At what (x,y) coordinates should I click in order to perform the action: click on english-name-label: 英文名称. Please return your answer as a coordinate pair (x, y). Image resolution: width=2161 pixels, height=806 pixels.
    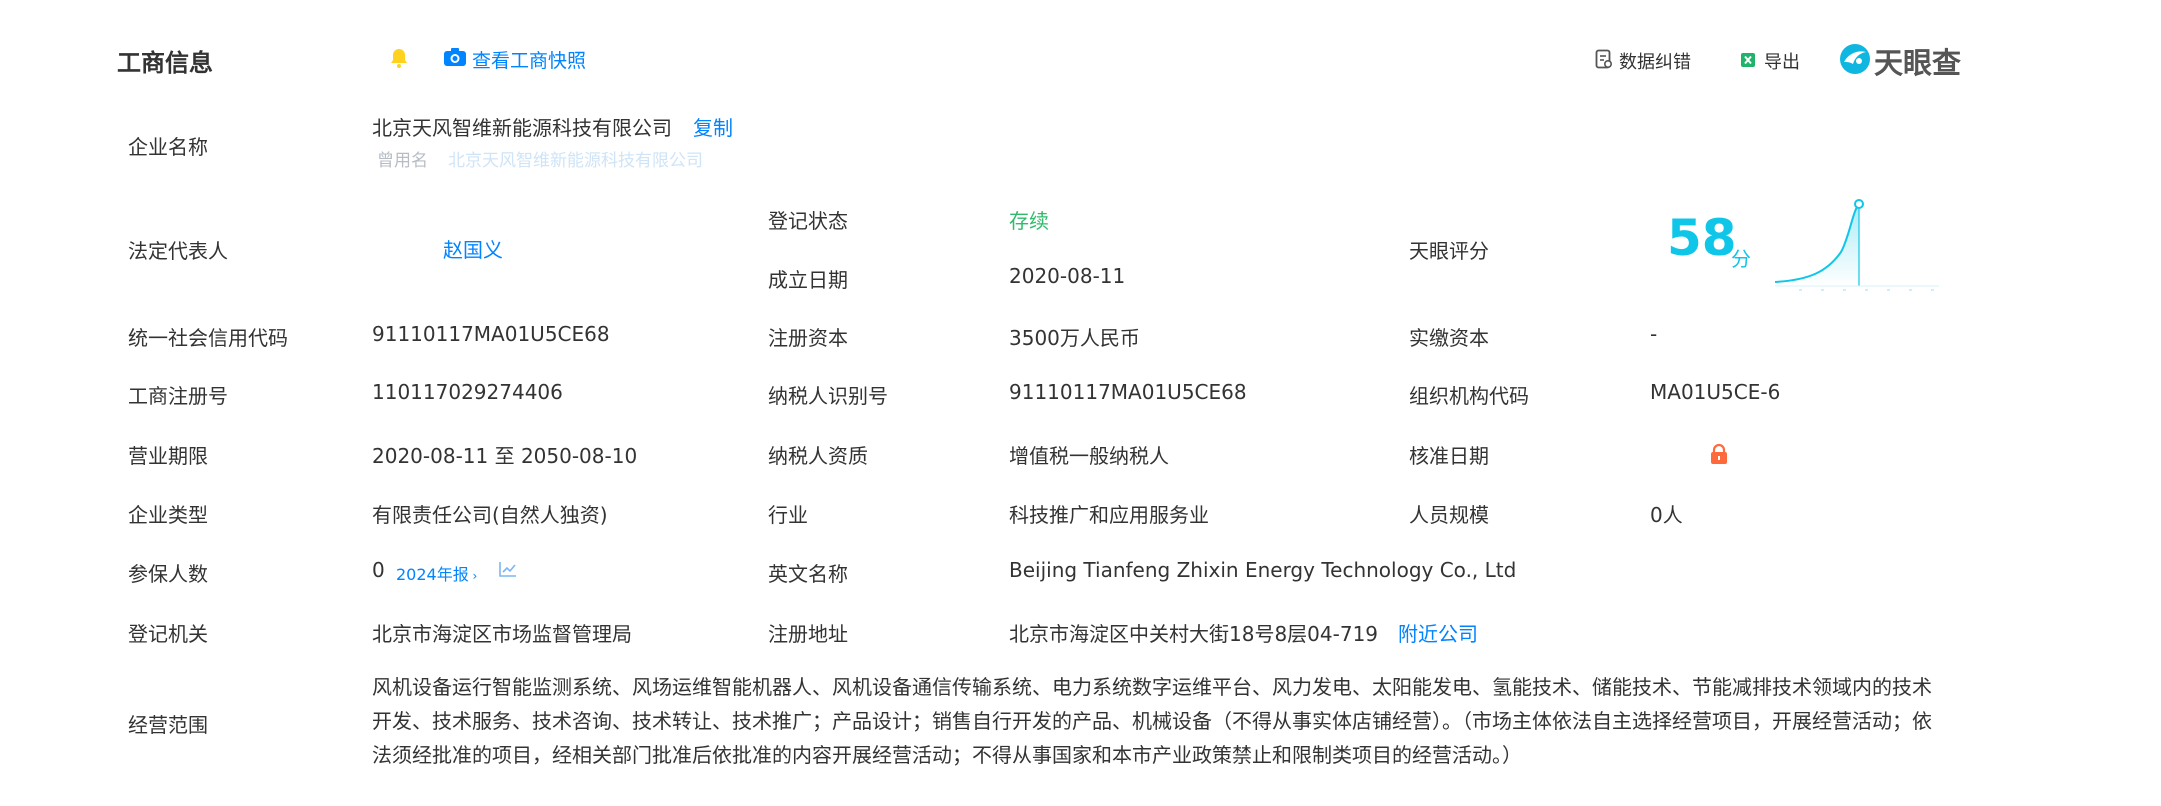
    Looking at the image, I should click on (808, 574).